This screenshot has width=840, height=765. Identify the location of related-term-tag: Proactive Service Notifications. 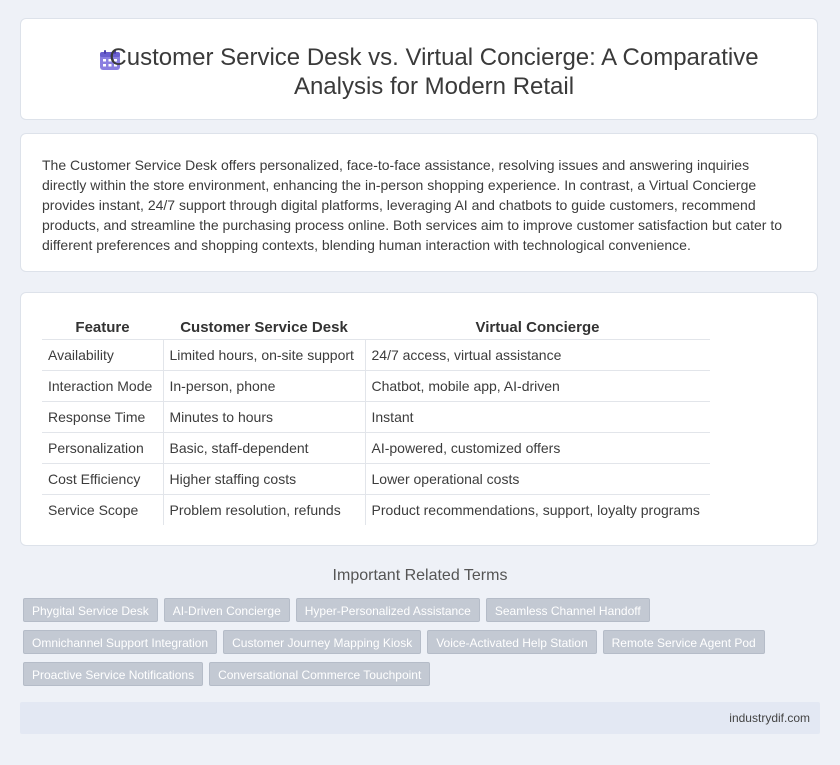
(113, 674).